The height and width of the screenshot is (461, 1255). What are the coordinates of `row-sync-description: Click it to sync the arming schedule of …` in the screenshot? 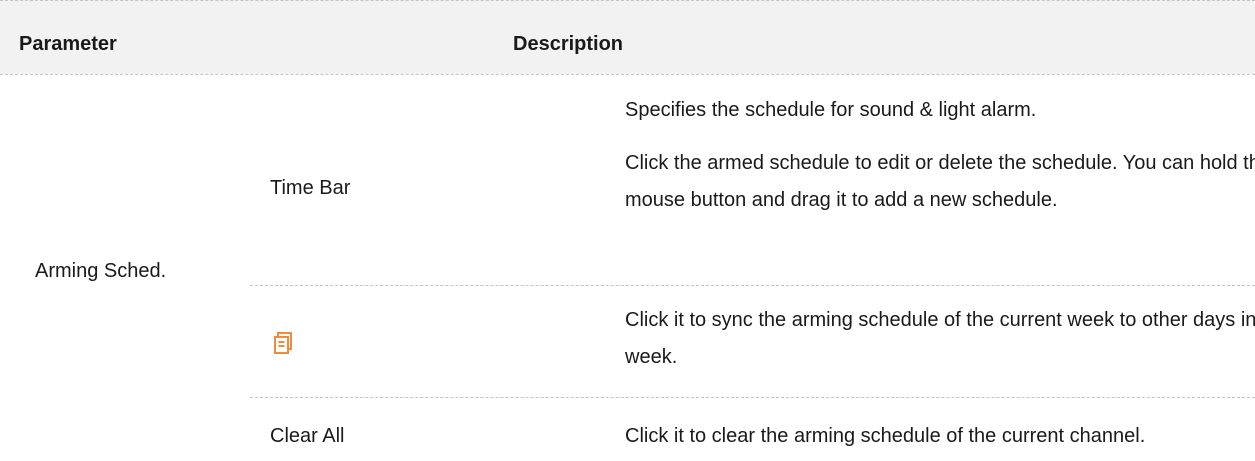 It's located at (940, 339).